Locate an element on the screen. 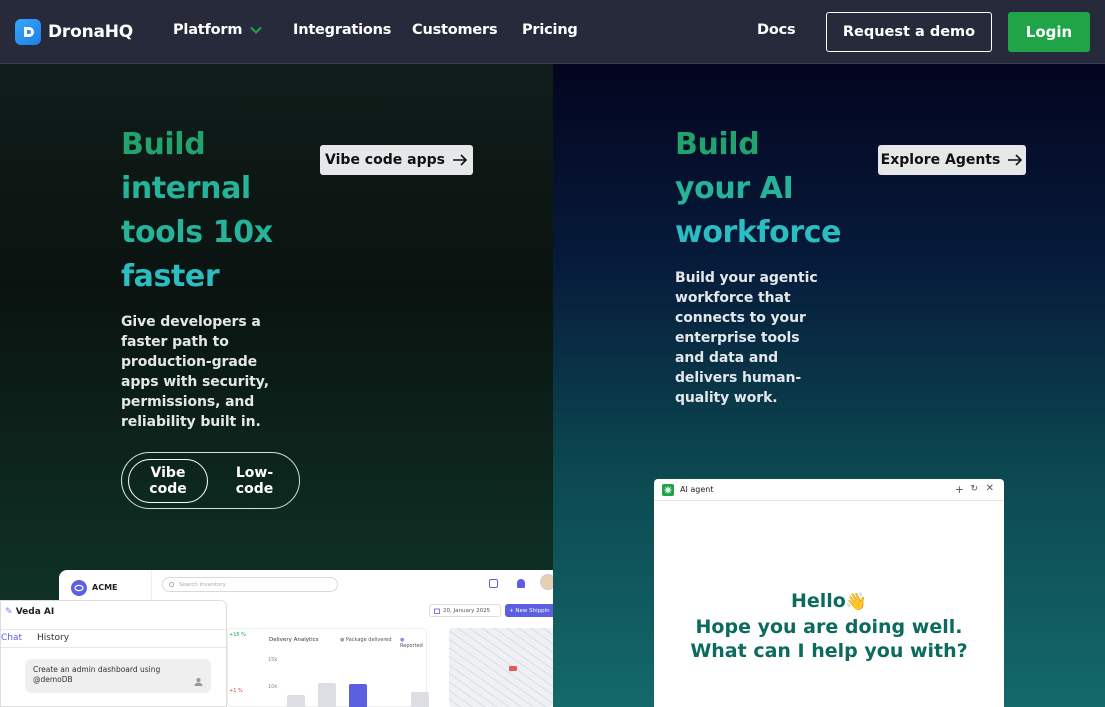 The width and height of the screenshot is (1105, 707). desc-line: and data and is located at coordinates (727, 358).